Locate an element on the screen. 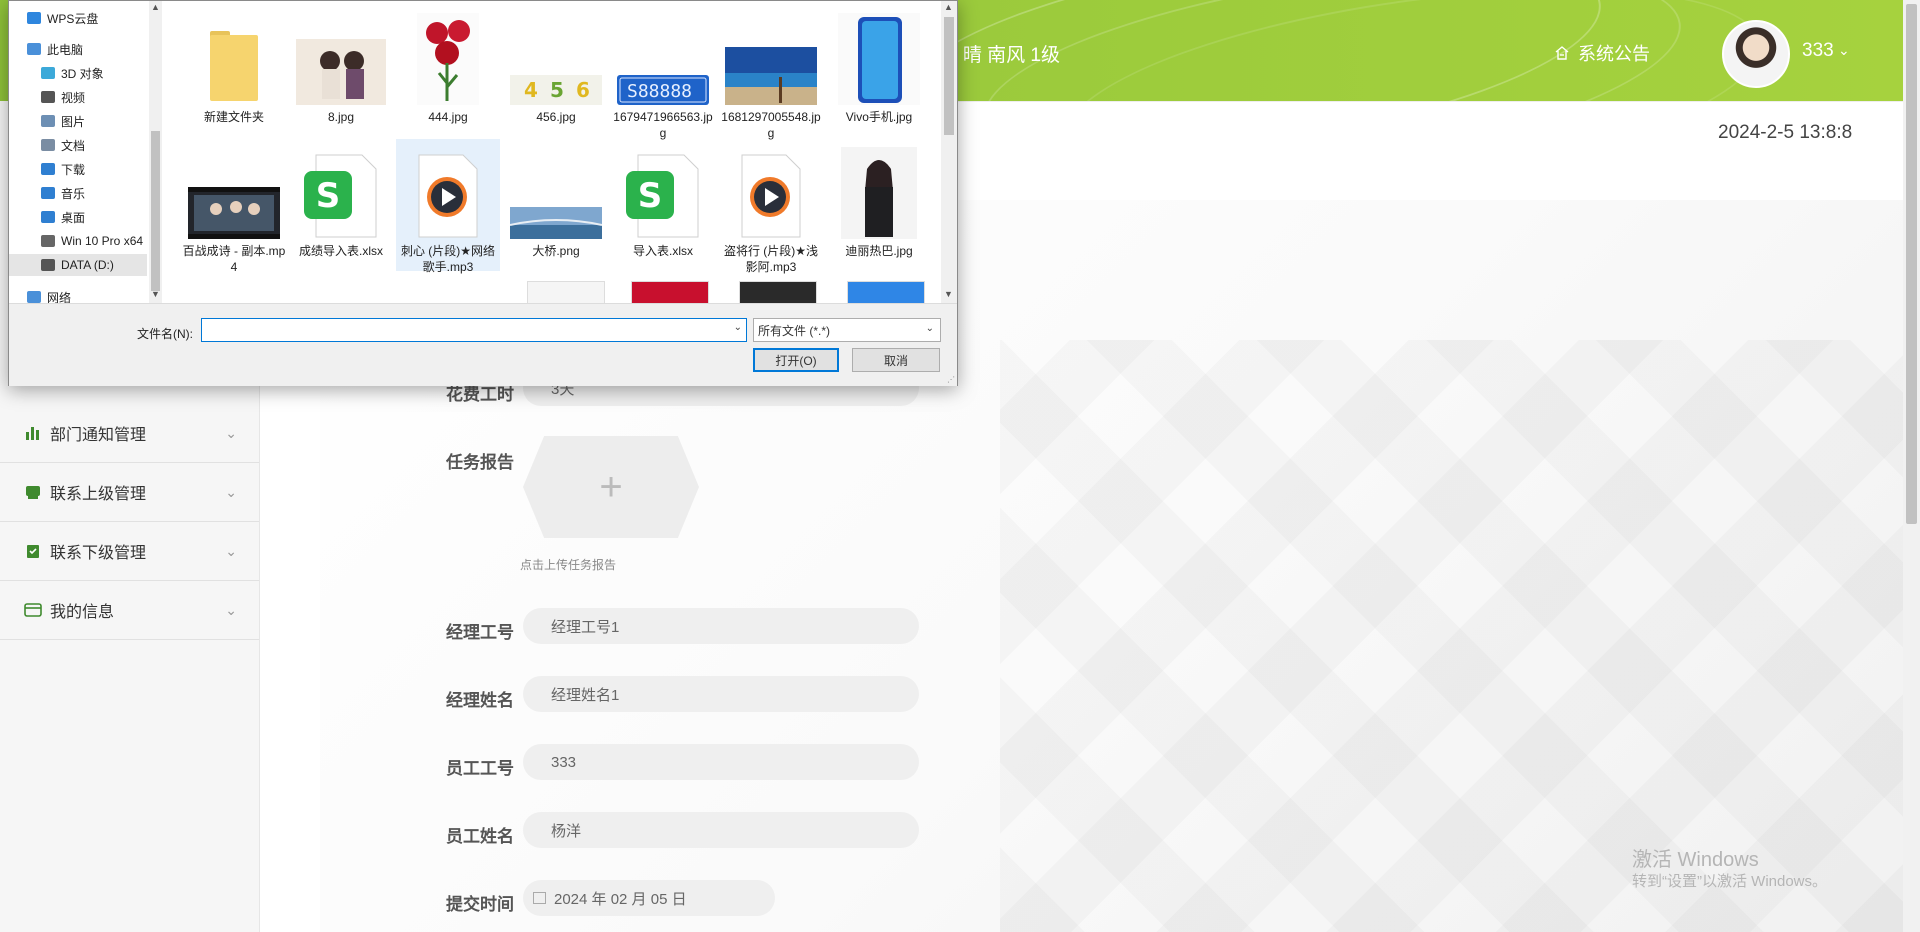 This screenshot has width=1920, height=932. nav-item: 桌面 is located at coordinates (63, 217).